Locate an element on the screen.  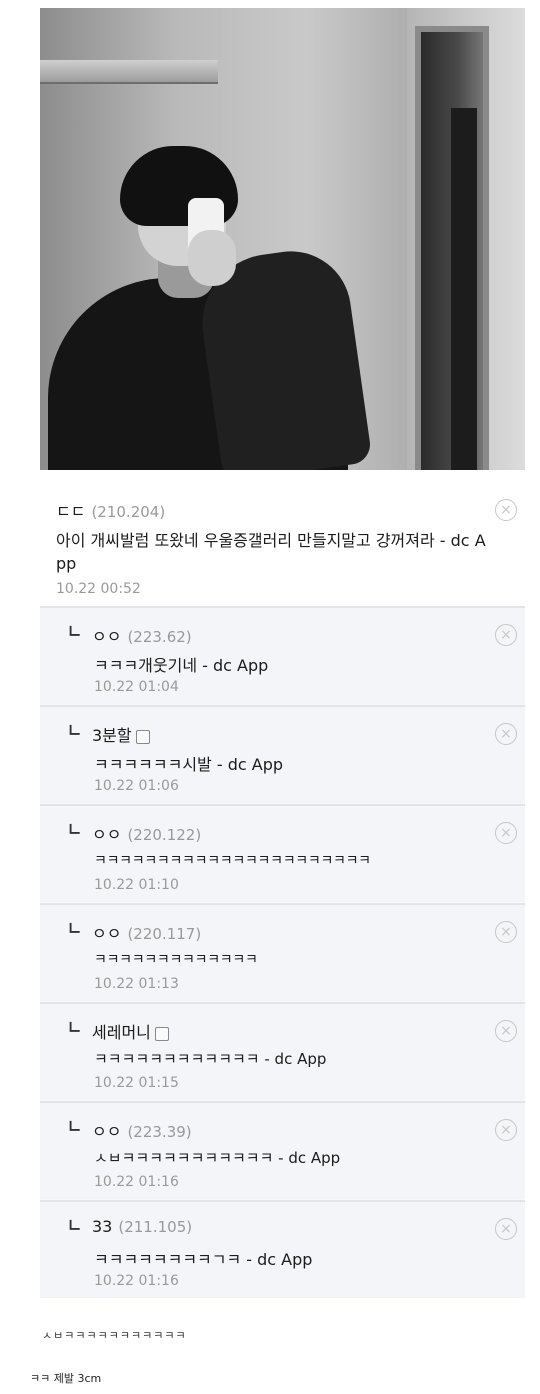
reply-nick: 세레머니 is located at coordinates (130, 1031).